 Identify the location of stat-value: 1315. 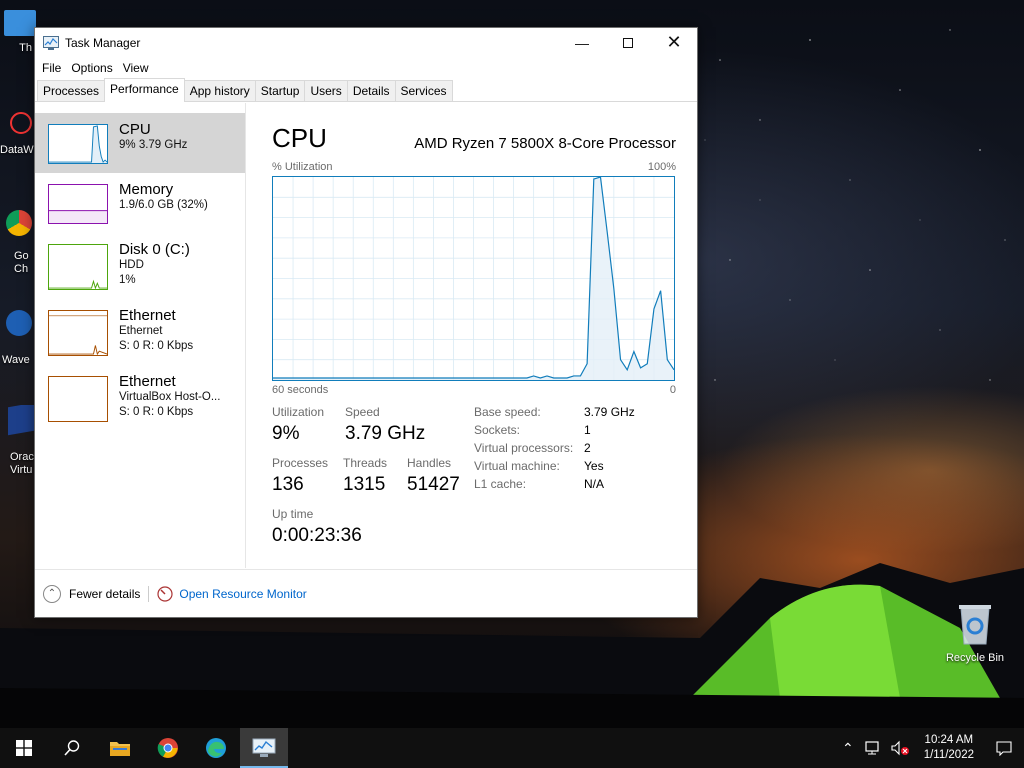
(364, 484).